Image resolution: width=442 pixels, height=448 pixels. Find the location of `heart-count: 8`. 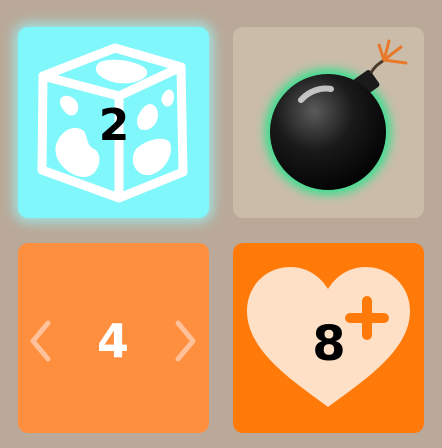

heart-count: 8 is located at coordinates (329, 344).